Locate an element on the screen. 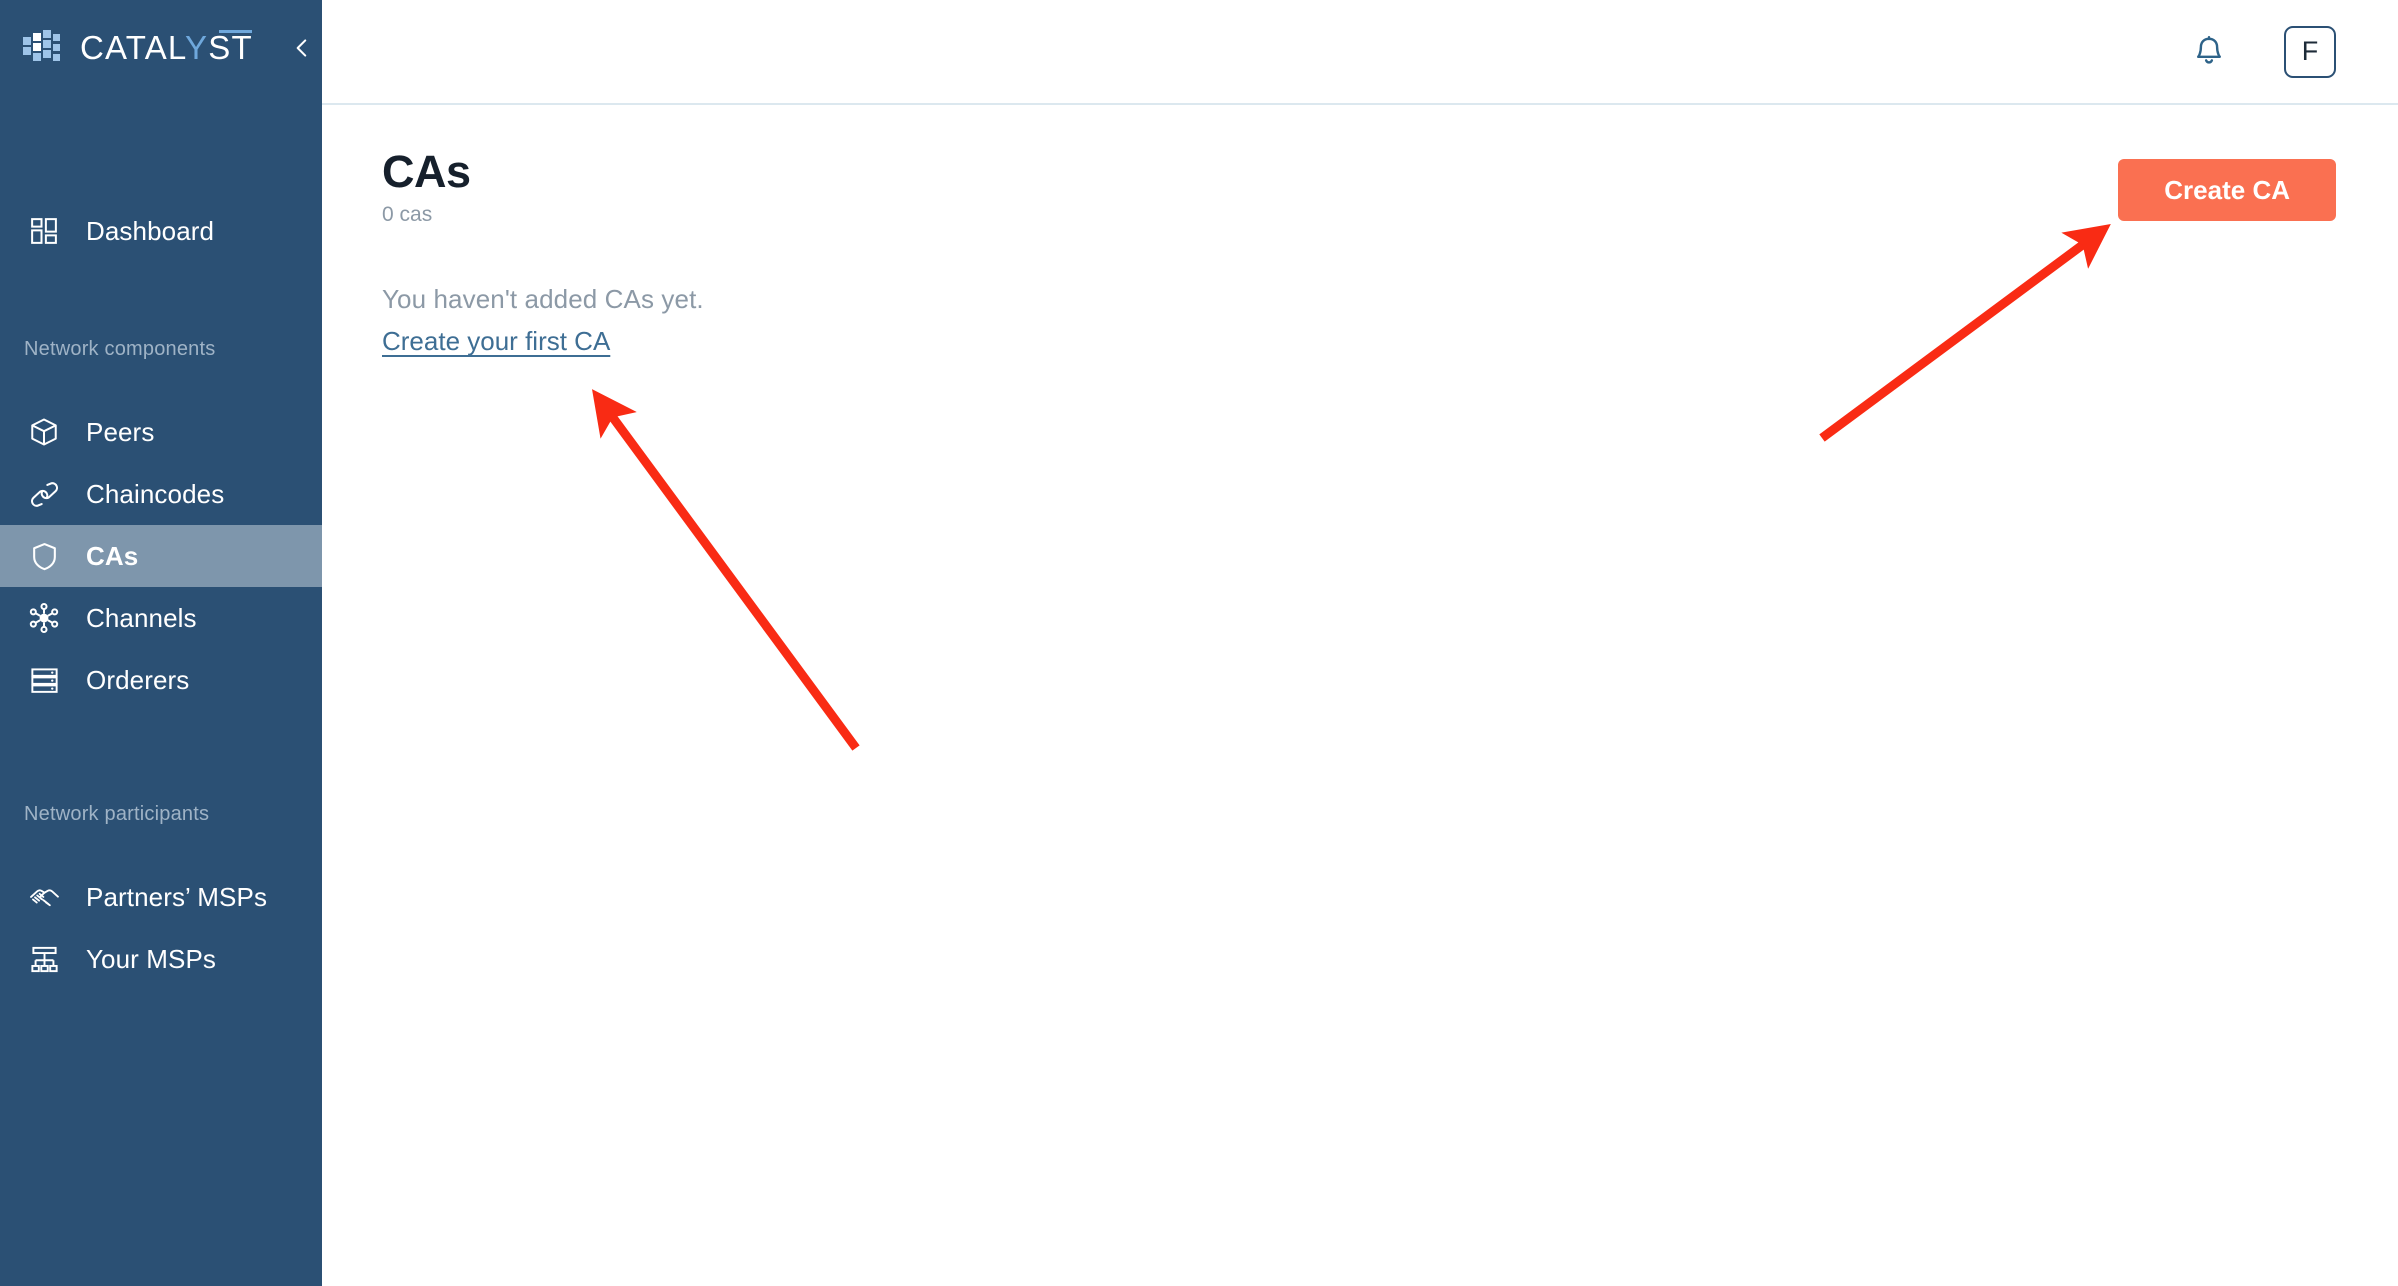  create-first-ca-link: Create your first CA is located at coordinates (496, 341).